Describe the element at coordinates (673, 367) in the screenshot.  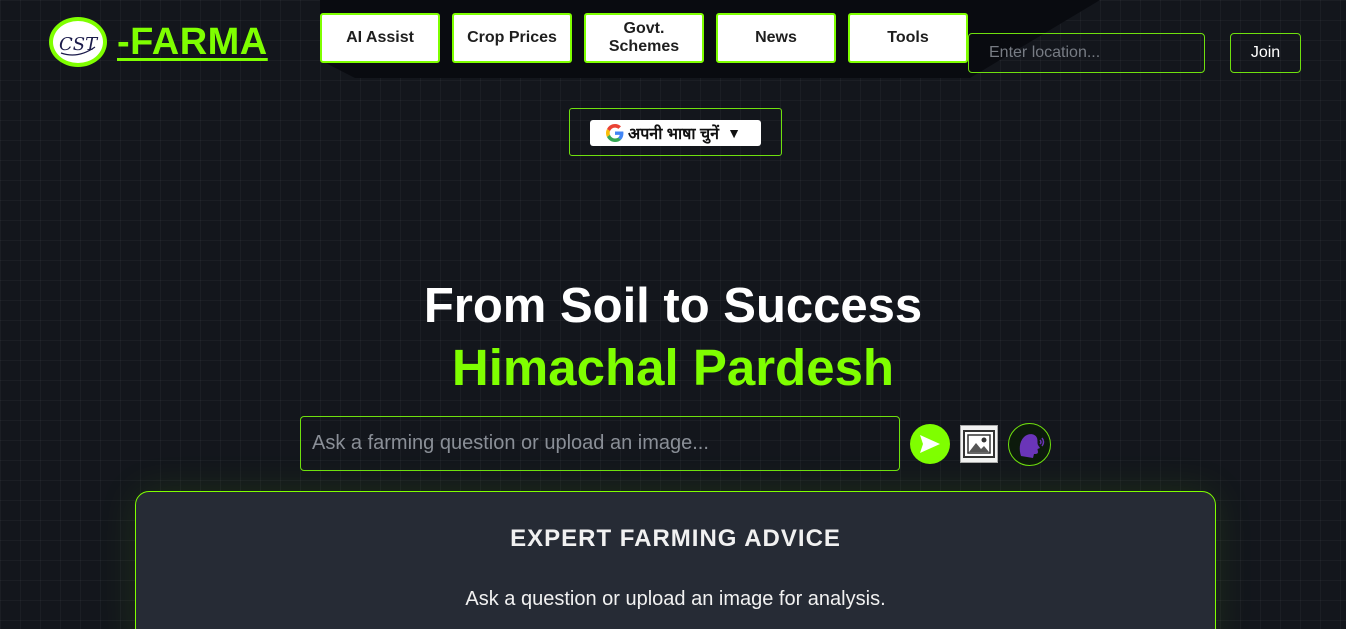
I see `hero-subtitle: Himachal Pardesh` at that location.